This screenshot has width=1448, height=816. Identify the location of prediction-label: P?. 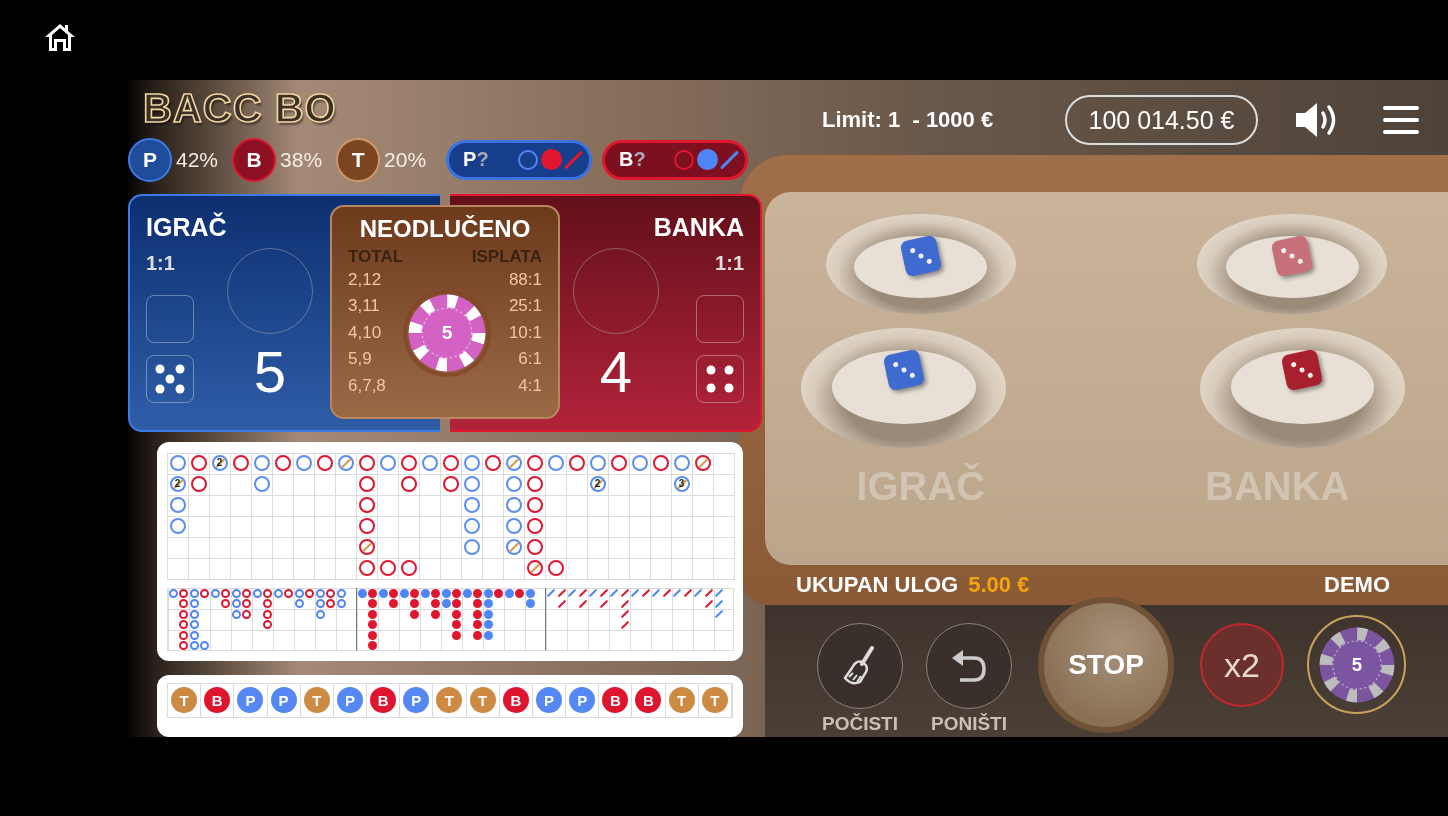
(476, 160).